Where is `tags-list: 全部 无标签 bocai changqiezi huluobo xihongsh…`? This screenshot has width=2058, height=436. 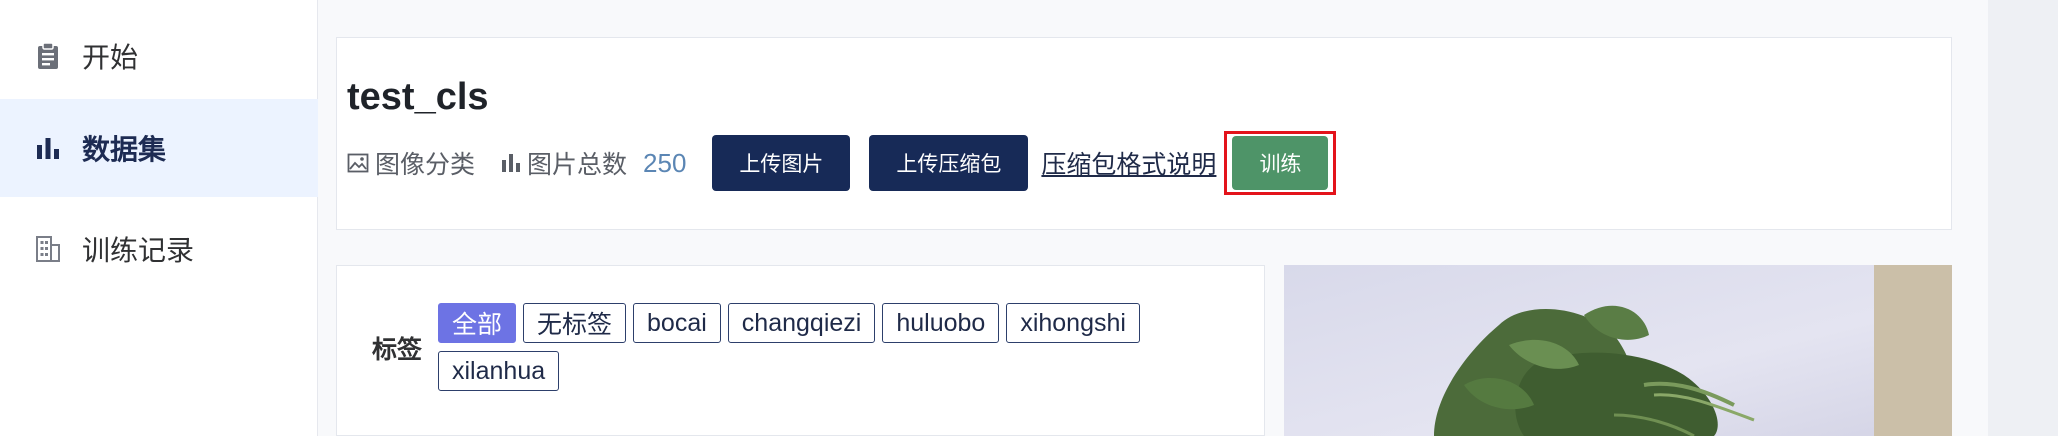
tags-list: 全部 无标签 bocai changqiezi huluobo xihongsh… is located at coordinates (828, 347).